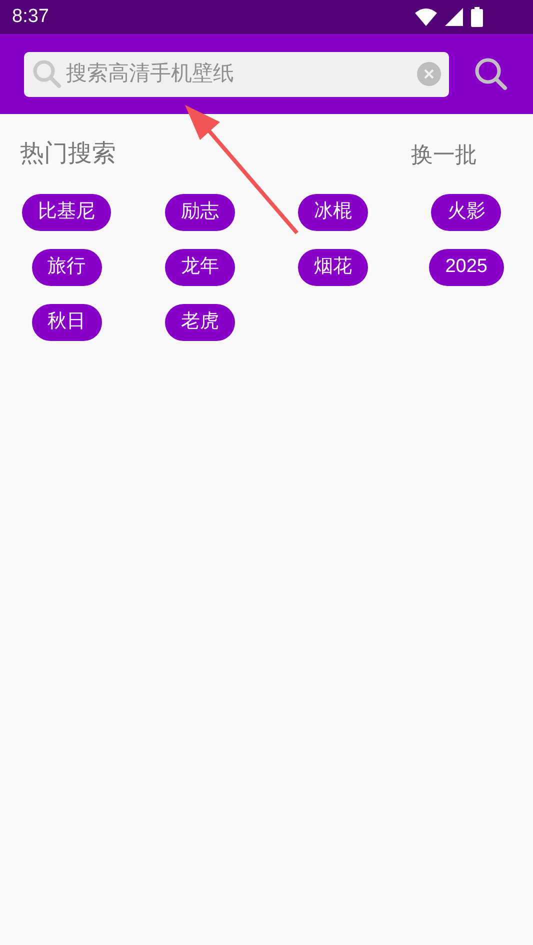 The height and width of the screenshot is (945, 533). I want to click on status-time: 8:37, so click(30, 16).